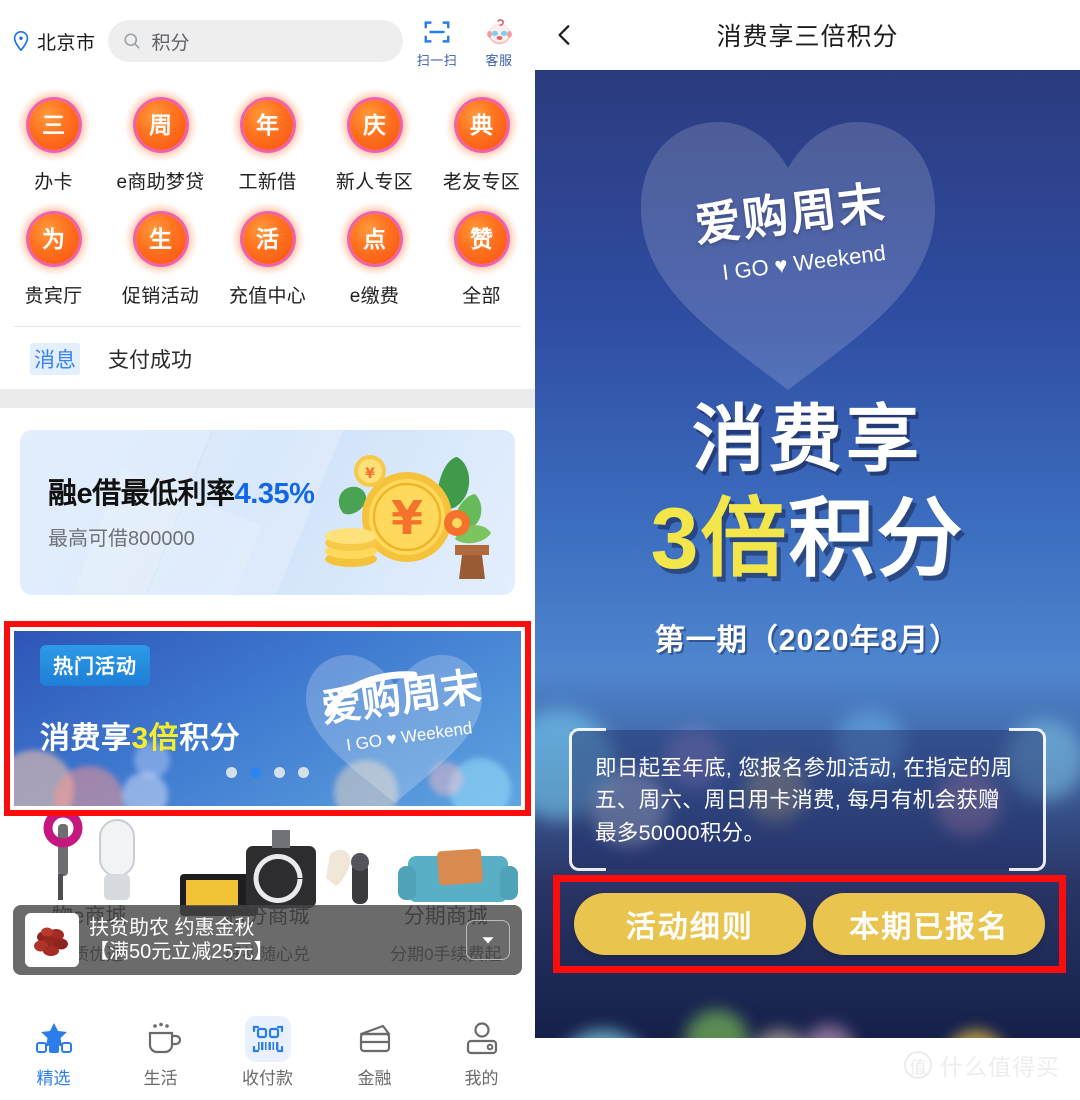  What do you see at coordinates (499, 32) in the screenshot?
I see `customer-service-icon` at bounding box center [499, 32].